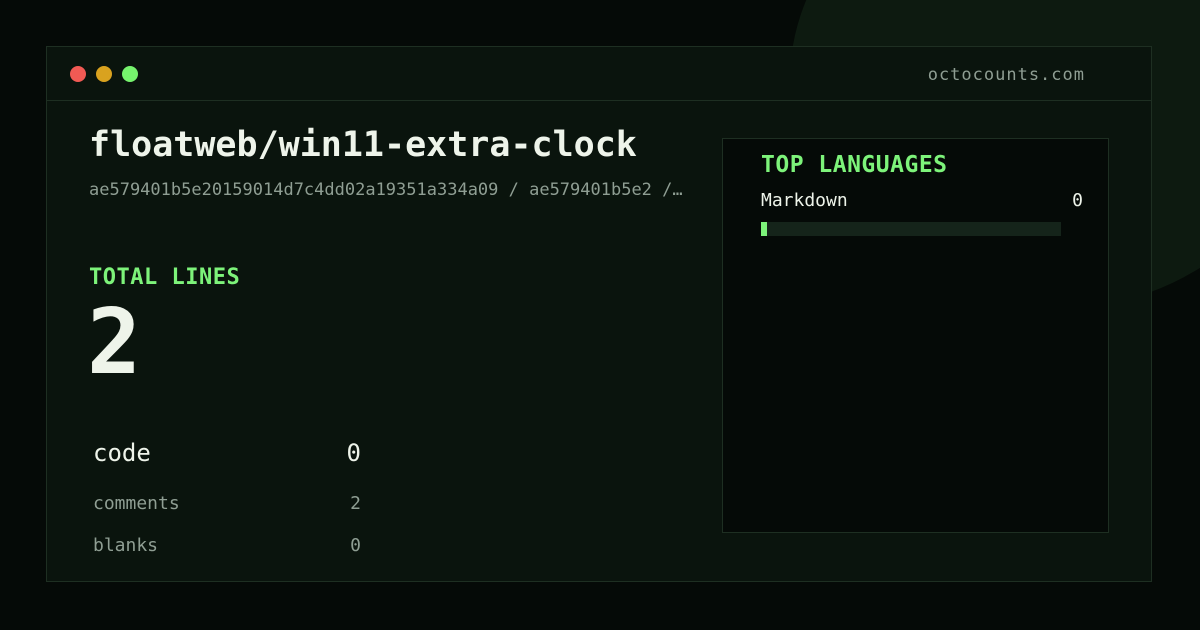 Image resolution: width=1200 pixels, height=630 pixels. What do you see at coordinates (126, 545) in the screenshot?
I see `stat-label-blanks: blanks` at bounding box center [126, 545].